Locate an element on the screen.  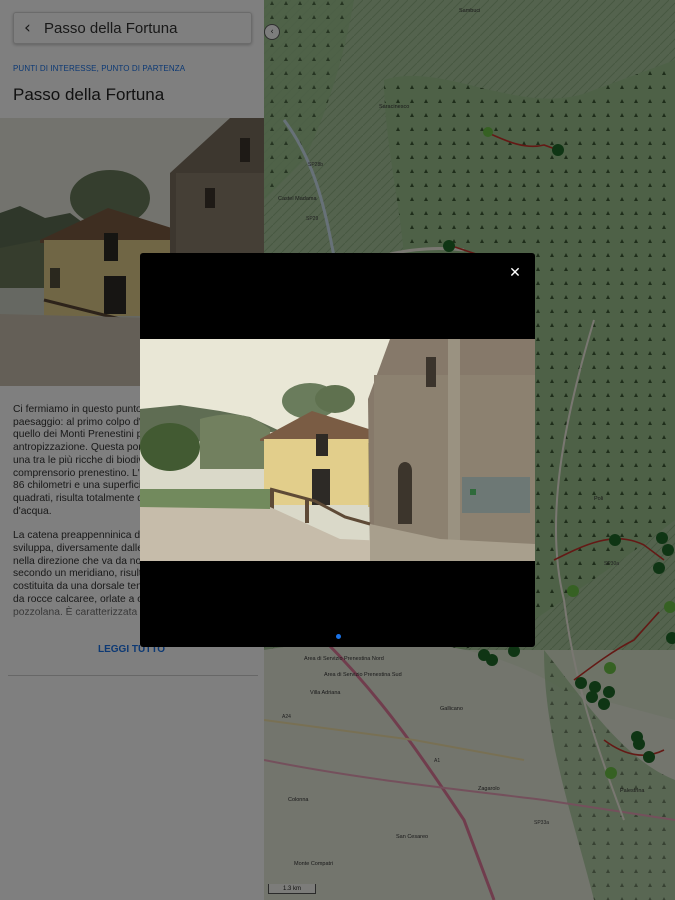
gallery-pagination-dot is located at coordinates (338, 636).